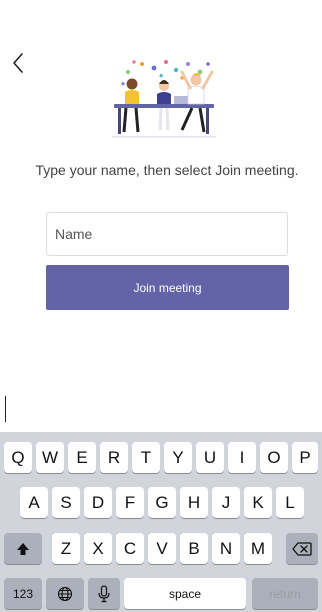 This screenshot has height=612, width=322. I want to click on key-b: B, so click(194, 548).